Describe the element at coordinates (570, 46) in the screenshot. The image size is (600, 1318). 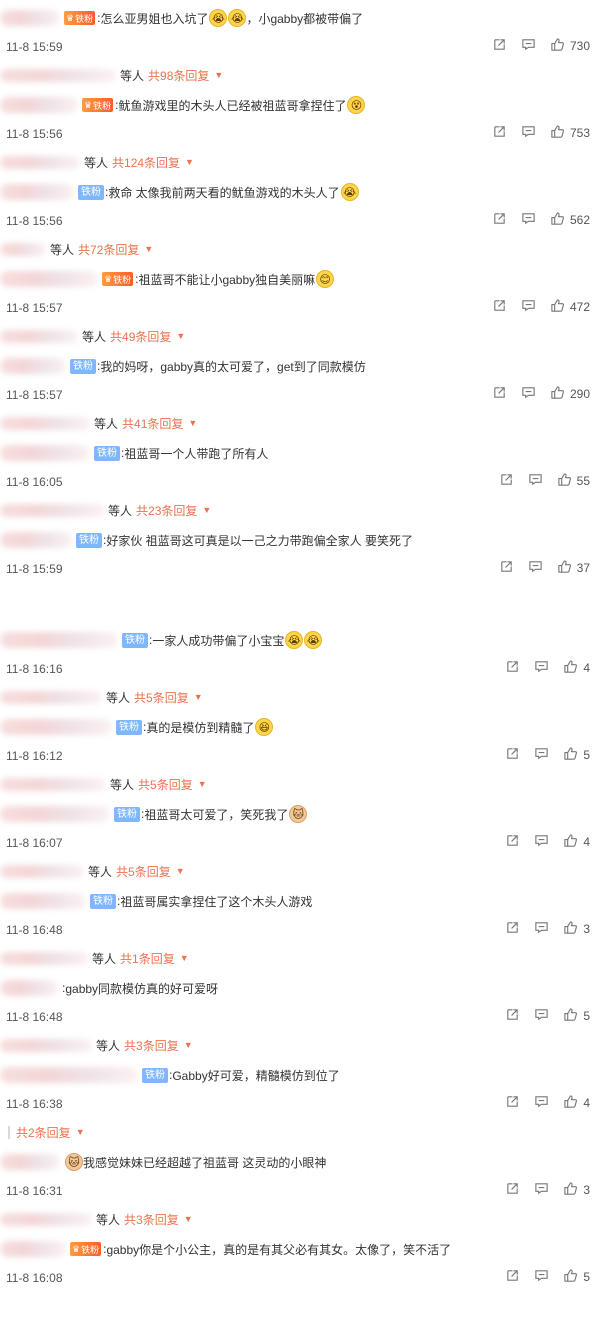
I see `like-button: 730` at that location.